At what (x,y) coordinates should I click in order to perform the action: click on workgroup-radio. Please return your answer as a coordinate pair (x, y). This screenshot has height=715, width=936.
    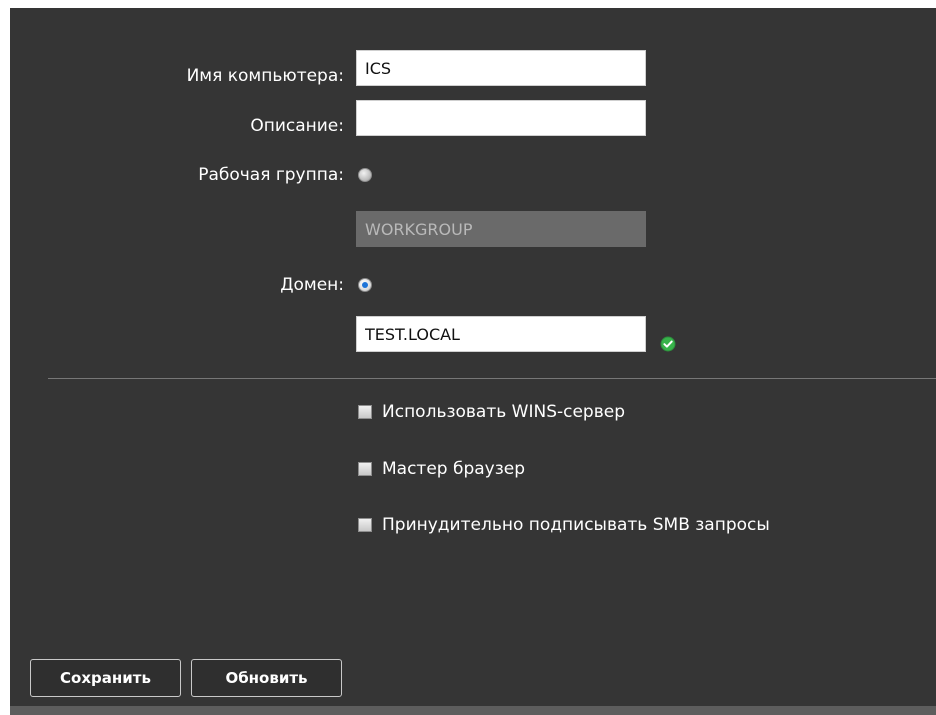
    Looking at the image, I should click on (365, 175).